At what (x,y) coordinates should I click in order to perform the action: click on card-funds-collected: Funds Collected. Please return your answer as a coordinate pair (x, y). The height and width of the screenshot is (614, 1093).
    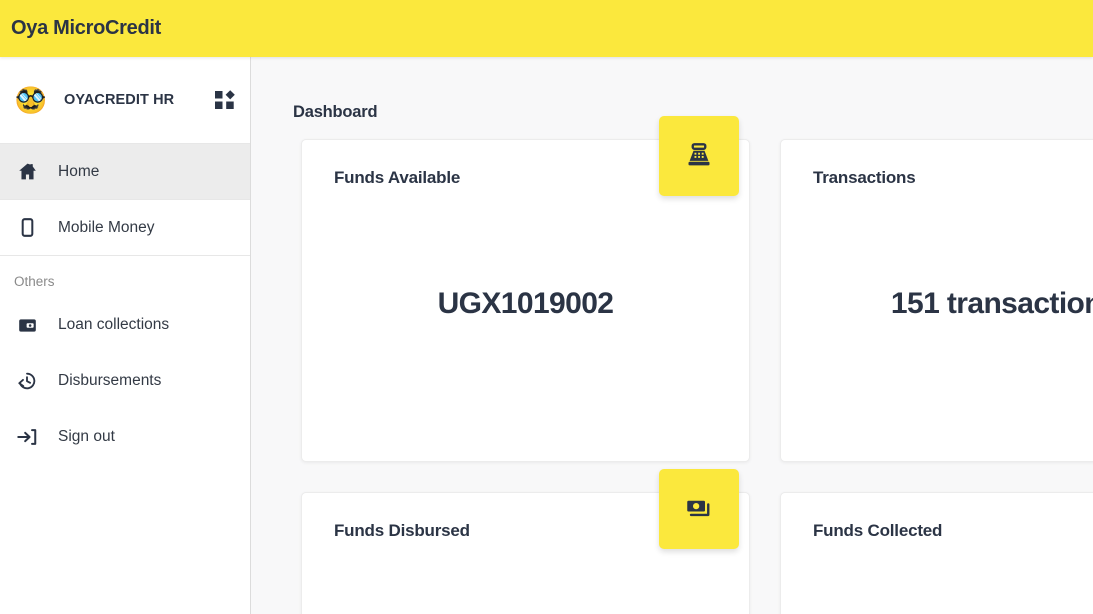
    Looking at the image, I should click on (936, 553).